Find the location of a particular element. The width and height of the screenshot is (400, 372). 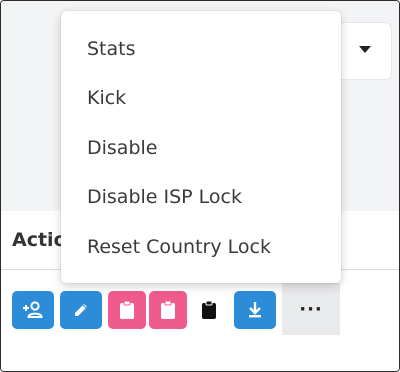

menu-item-disable: Disable is located at coordinates (201, 158).